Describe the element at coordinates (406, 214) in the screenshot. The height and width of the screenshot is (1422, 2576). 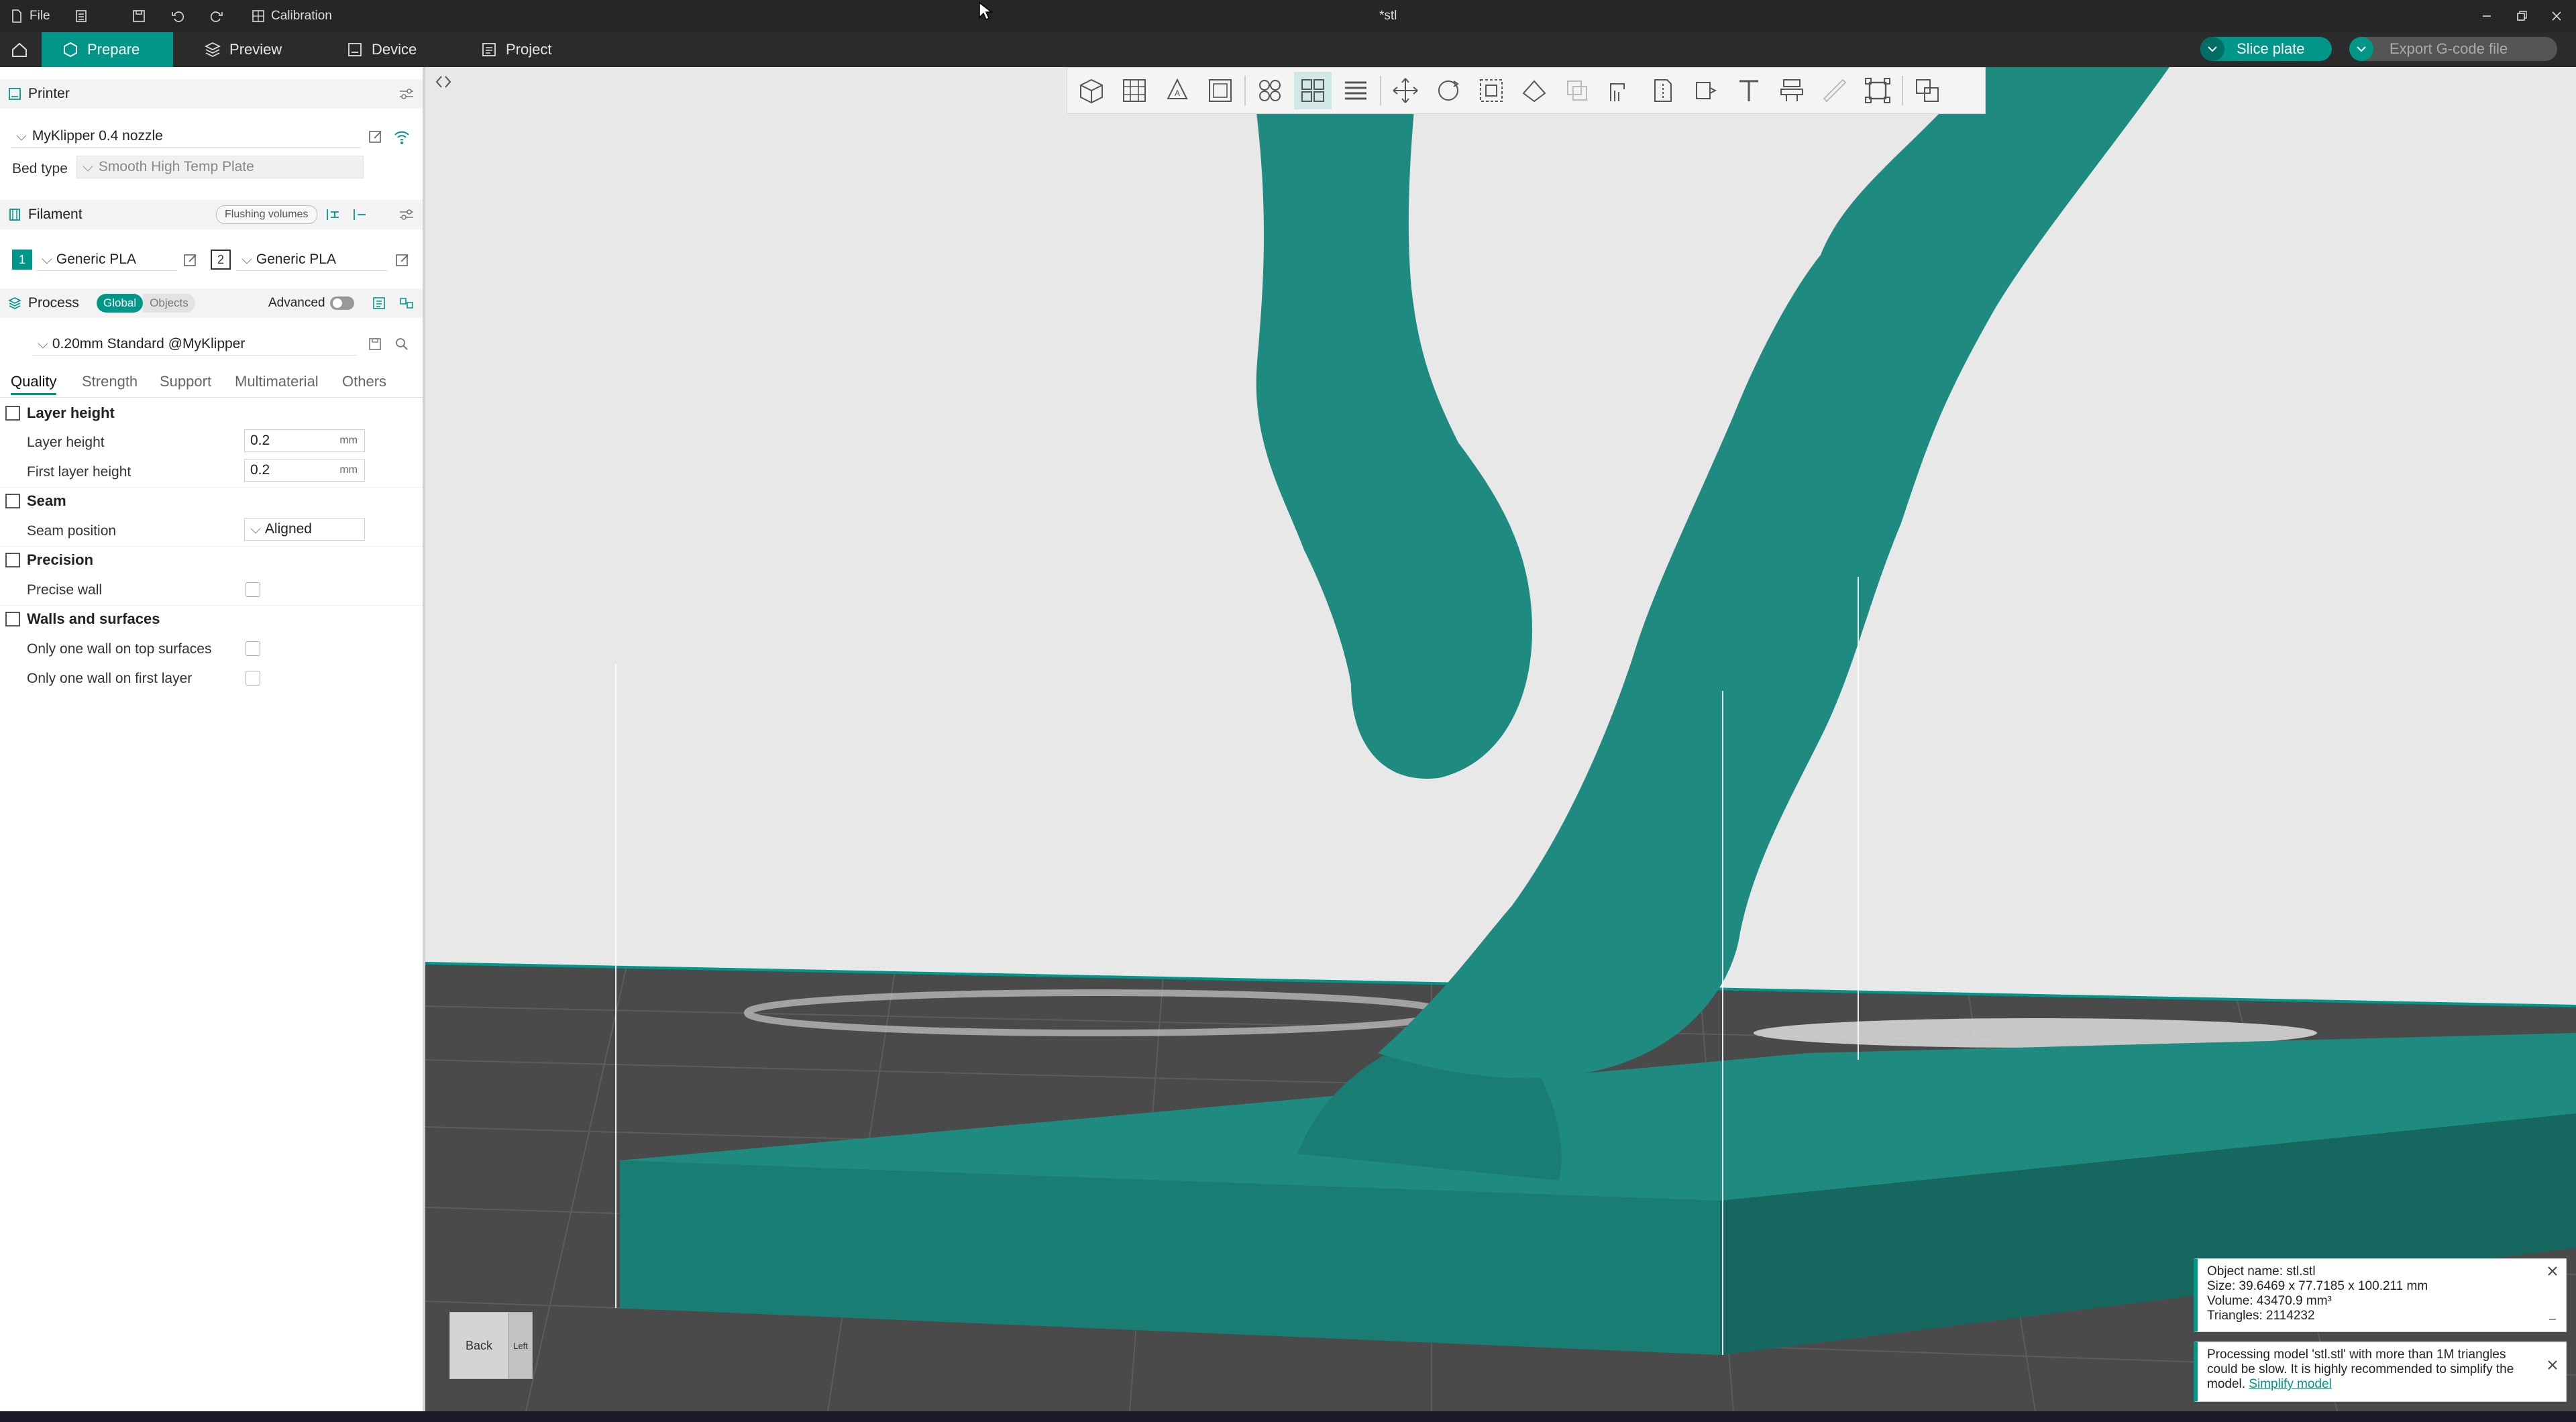
I see `filament-settings-icon` at that location.